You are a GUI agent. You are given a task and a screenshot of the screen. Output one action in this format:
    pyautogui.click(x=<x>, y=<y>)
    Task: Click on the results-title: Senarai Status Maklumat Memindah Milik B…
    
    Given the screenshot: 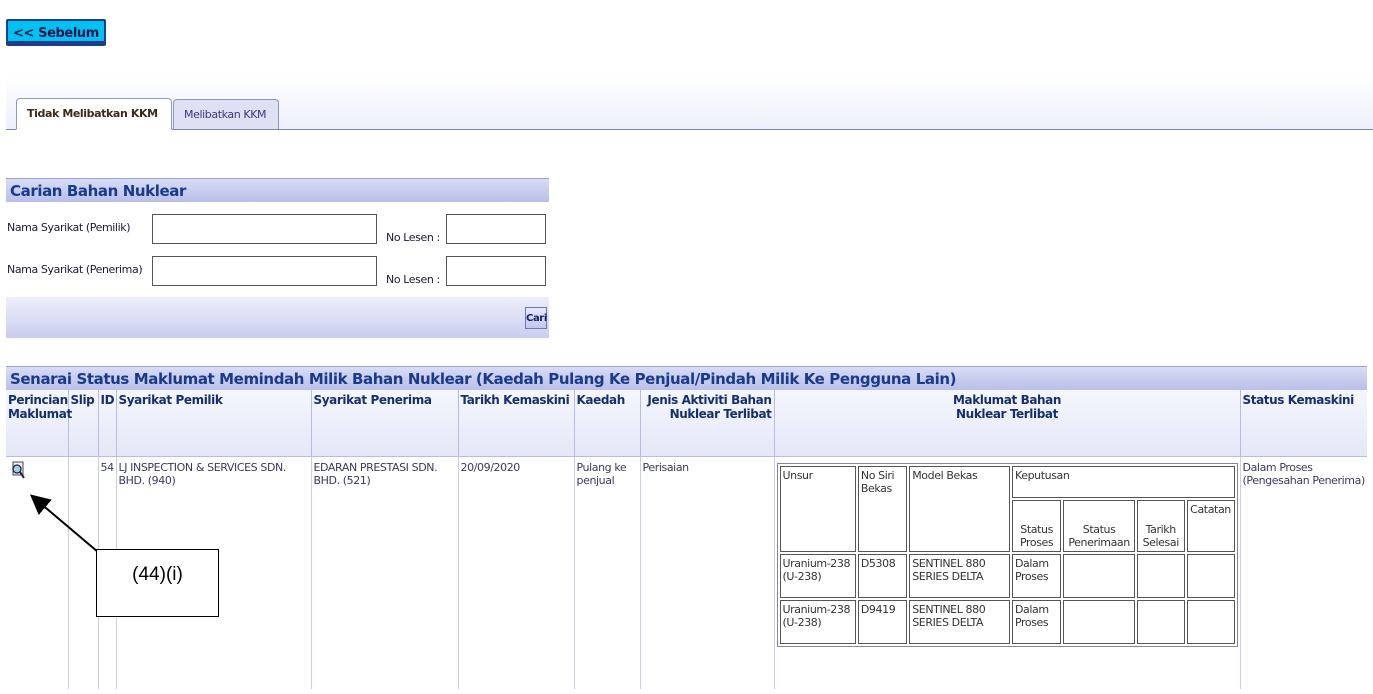 What is the action you would take?
    pyautogui.click(x=686, y=378)
    